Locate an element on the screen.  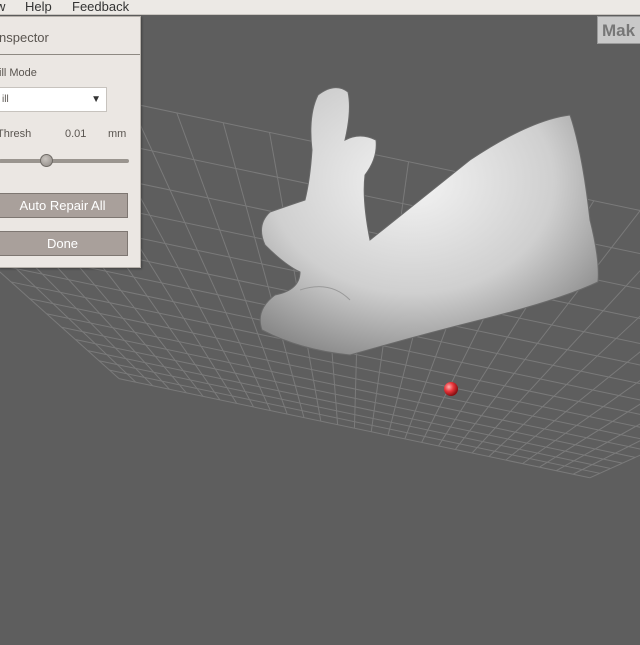
fill-mode-value: ill is located at coordinates (5, 99).